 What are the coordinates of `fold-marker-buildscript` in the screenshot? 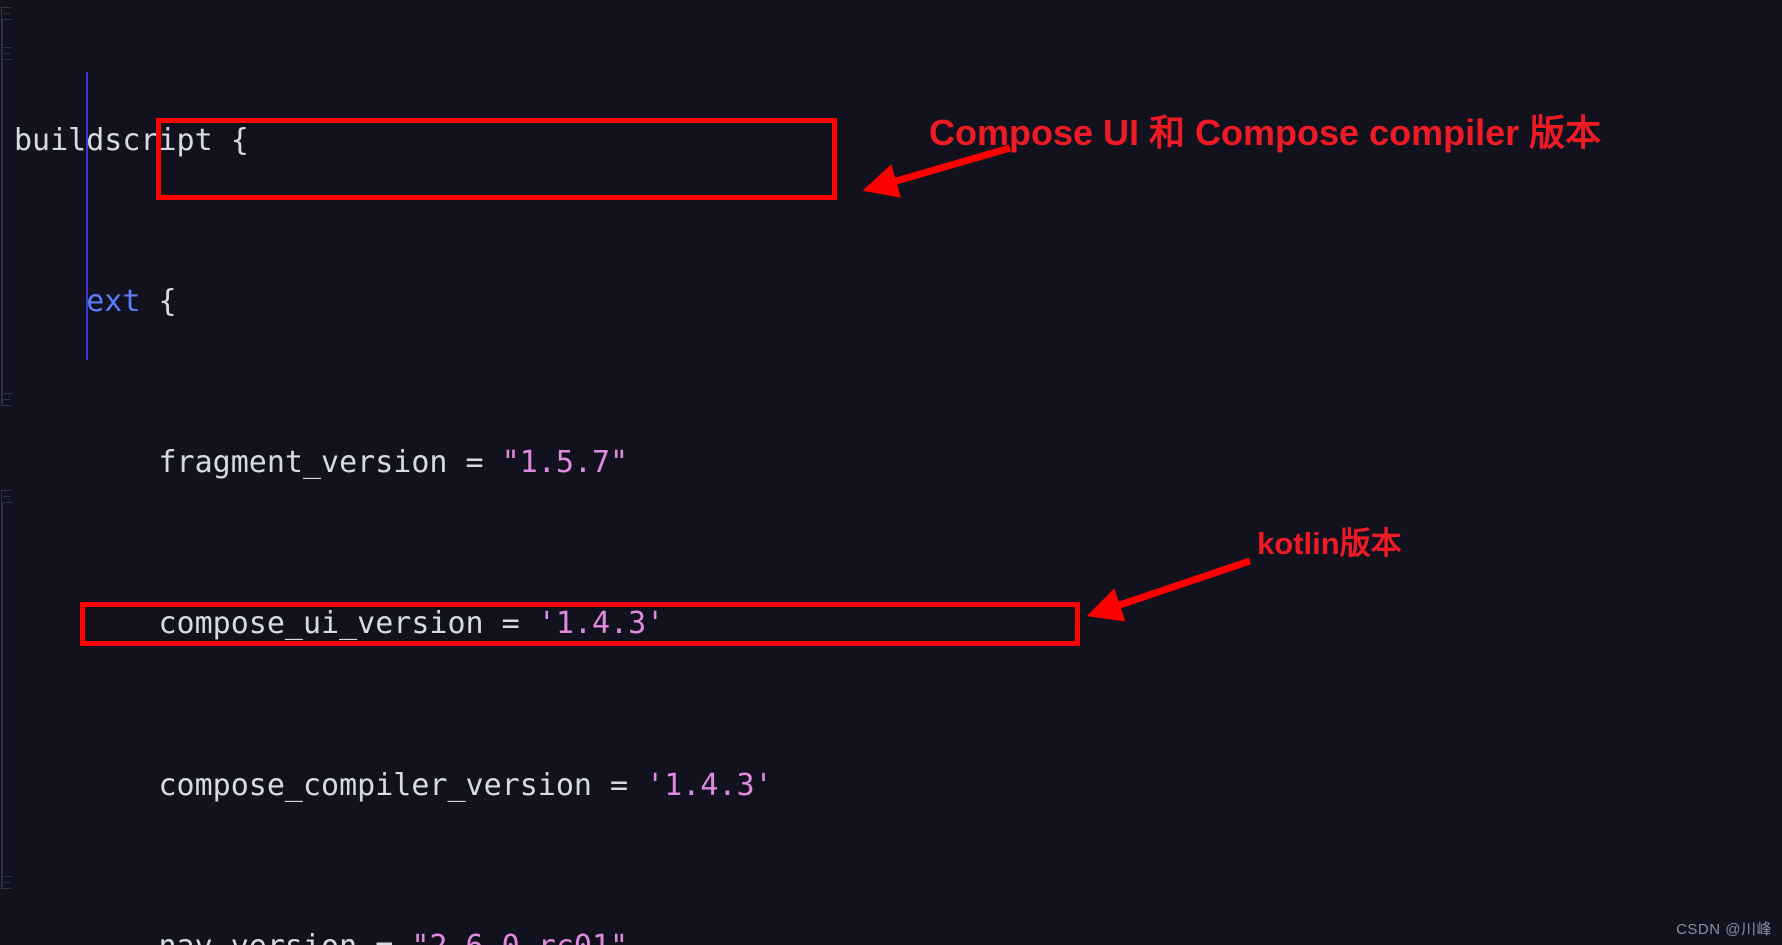 It's located at (6, 13).